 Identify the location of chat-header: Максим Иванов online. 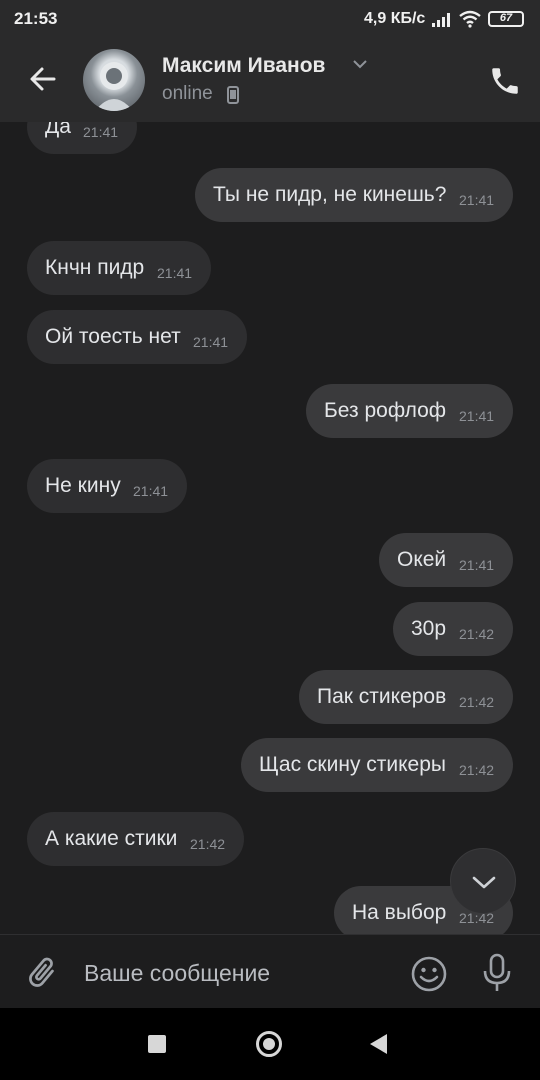
(270, 80).